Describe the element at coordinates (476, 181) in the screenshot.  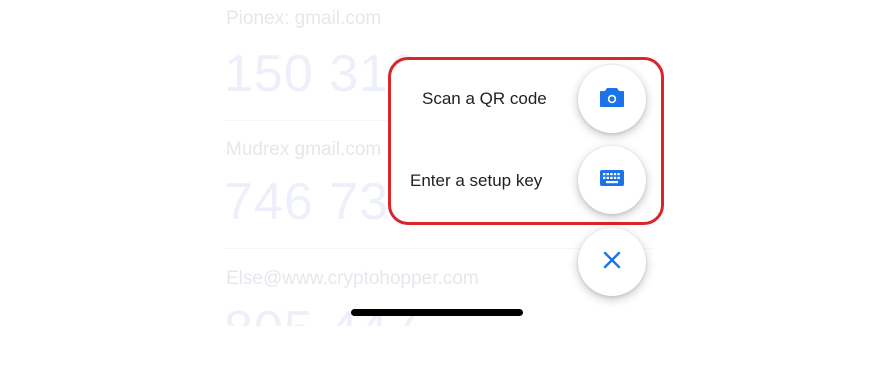
I see `setup-key-label: Enter a setup key` at that location.